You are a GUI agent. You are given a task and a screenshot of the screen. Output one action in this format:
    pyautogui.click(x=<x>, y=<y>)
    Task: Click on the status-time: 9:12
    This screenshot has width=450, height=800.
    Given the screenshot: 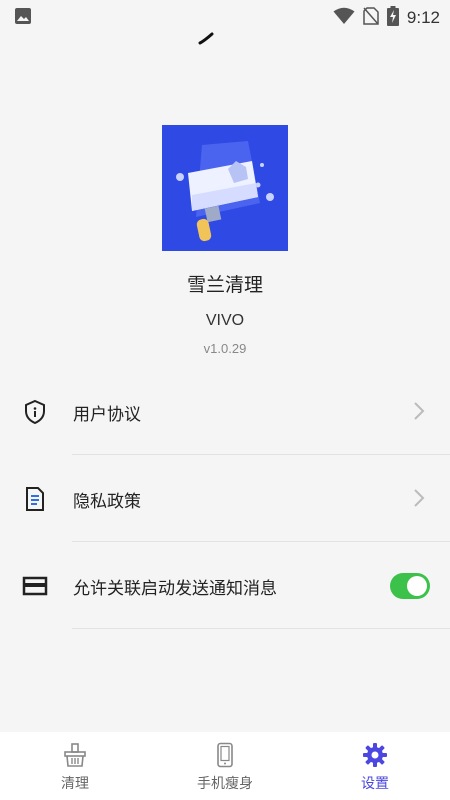 What is the action you would take?
    pyautogui.click(x=423, y=17)
    